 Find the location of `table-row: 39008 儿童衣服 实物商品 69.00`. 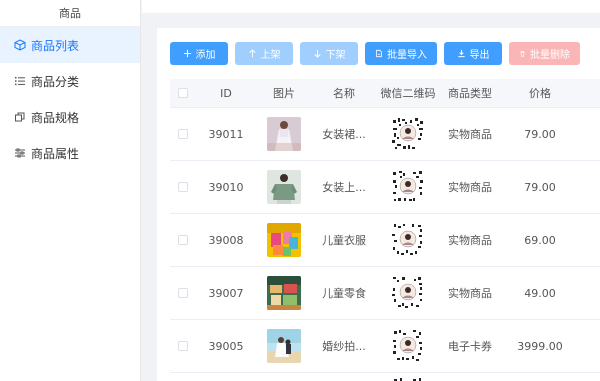

table-row: 39008 儿童衣服 实物商品 69.00 is located at coordinates (385, 240).